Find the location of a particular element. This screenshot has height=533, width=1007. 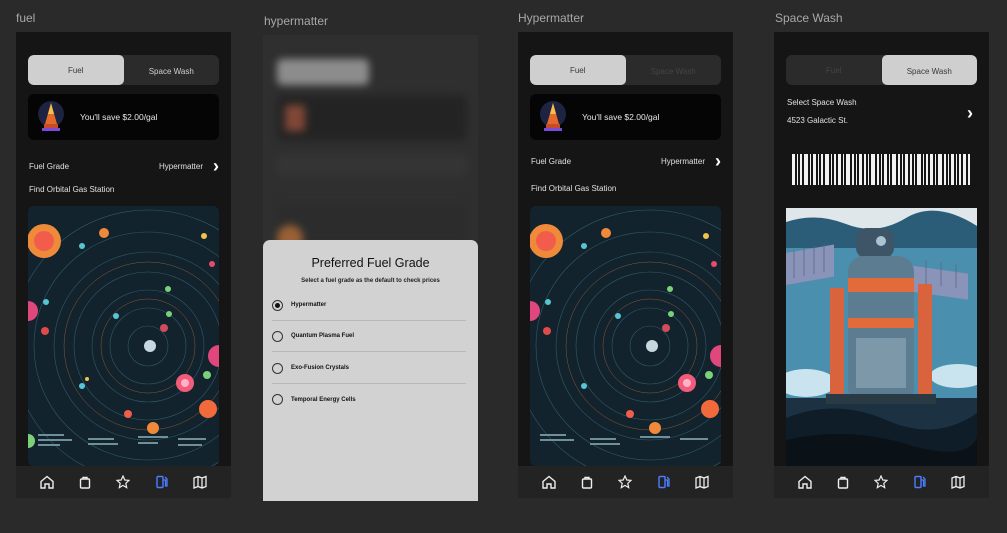

option-label: Hypermatter is located at coordinates (309, 305).